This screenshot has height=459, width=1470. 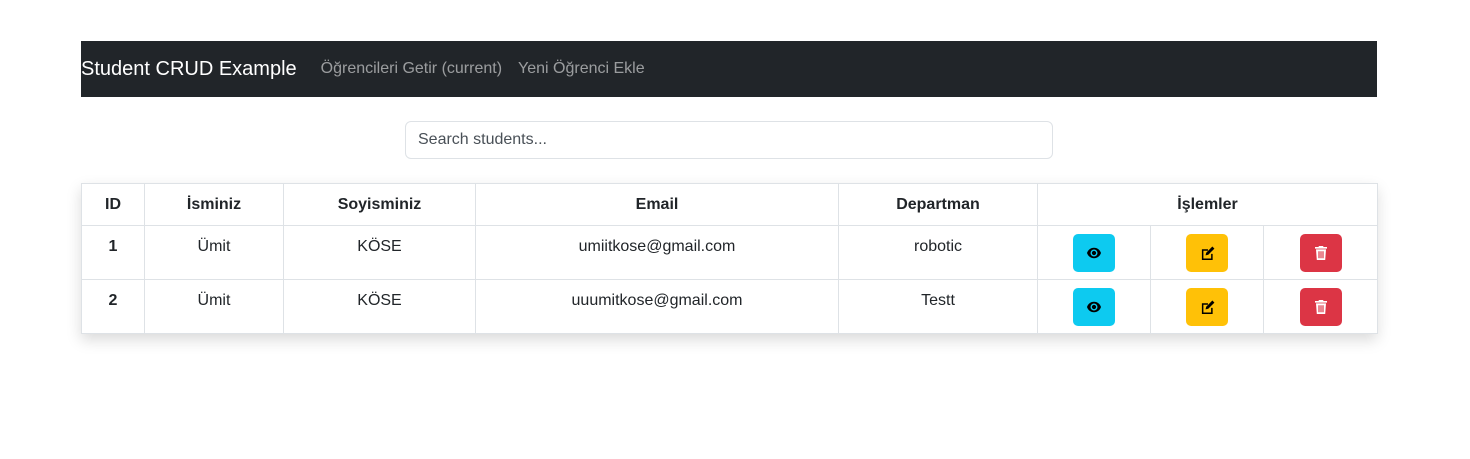 What do you see at coordinates (411, 69) in the screenshot?
I see `nav-link-students: Öğrencileri Getir (current)` at bounding box center [411, 69].